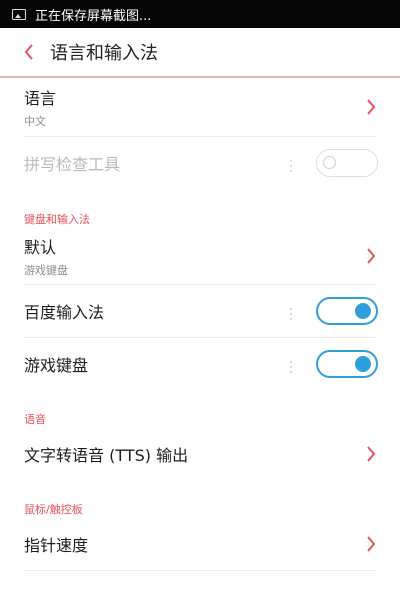 The image size is (400, 616). What do you see at coordinates (200, 364) in the screenshot?
I see `game-keyboard-item: 游戏键盘` at bounding box center [200, 364].